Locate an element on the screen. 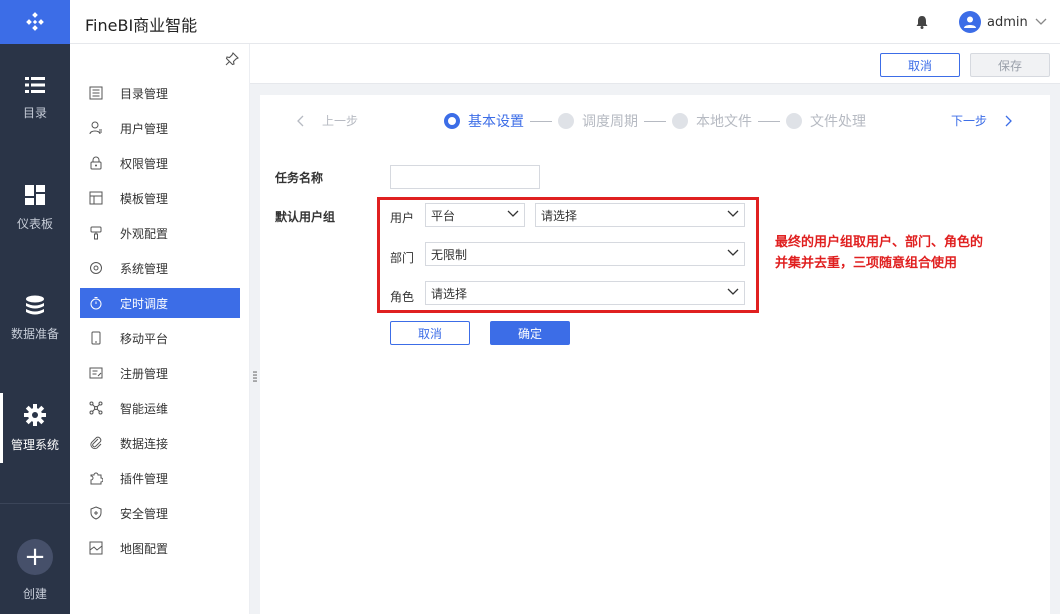 Image resolution: width=1060 pixels, height=614 pixels. department-select: 无限制 is located at coordinates (585, 254).